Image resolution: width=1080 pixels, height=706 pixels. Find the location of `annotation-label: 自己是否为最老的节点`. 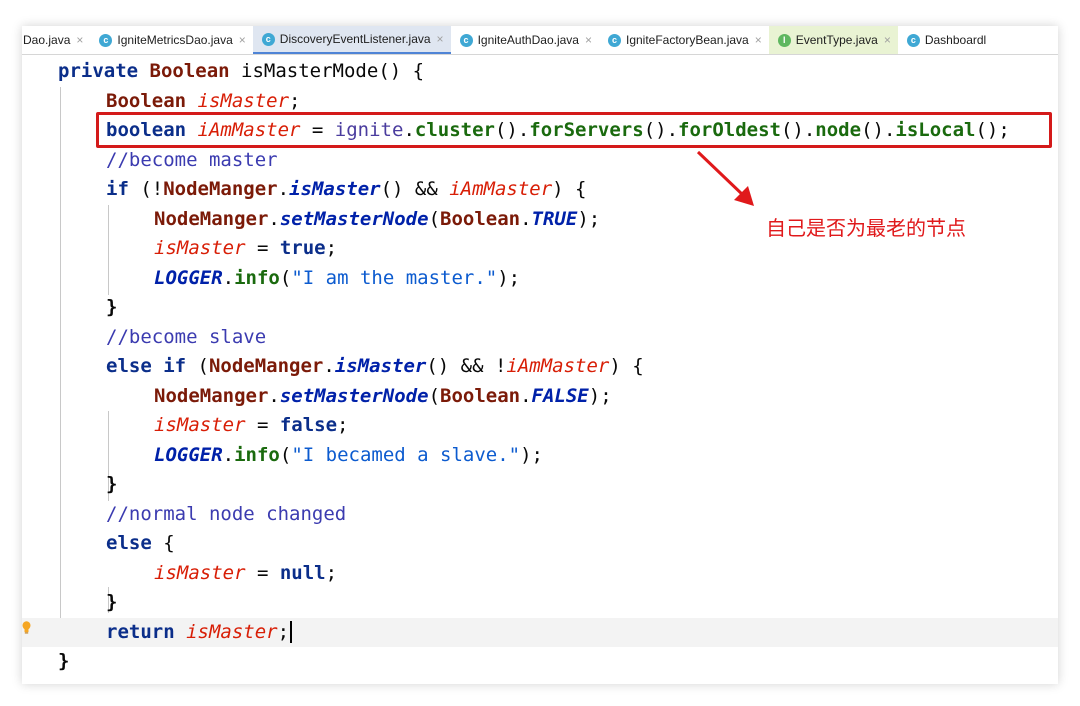

annotation-label: 自己是否为最老的节点 is located at coordinates (866, 228).